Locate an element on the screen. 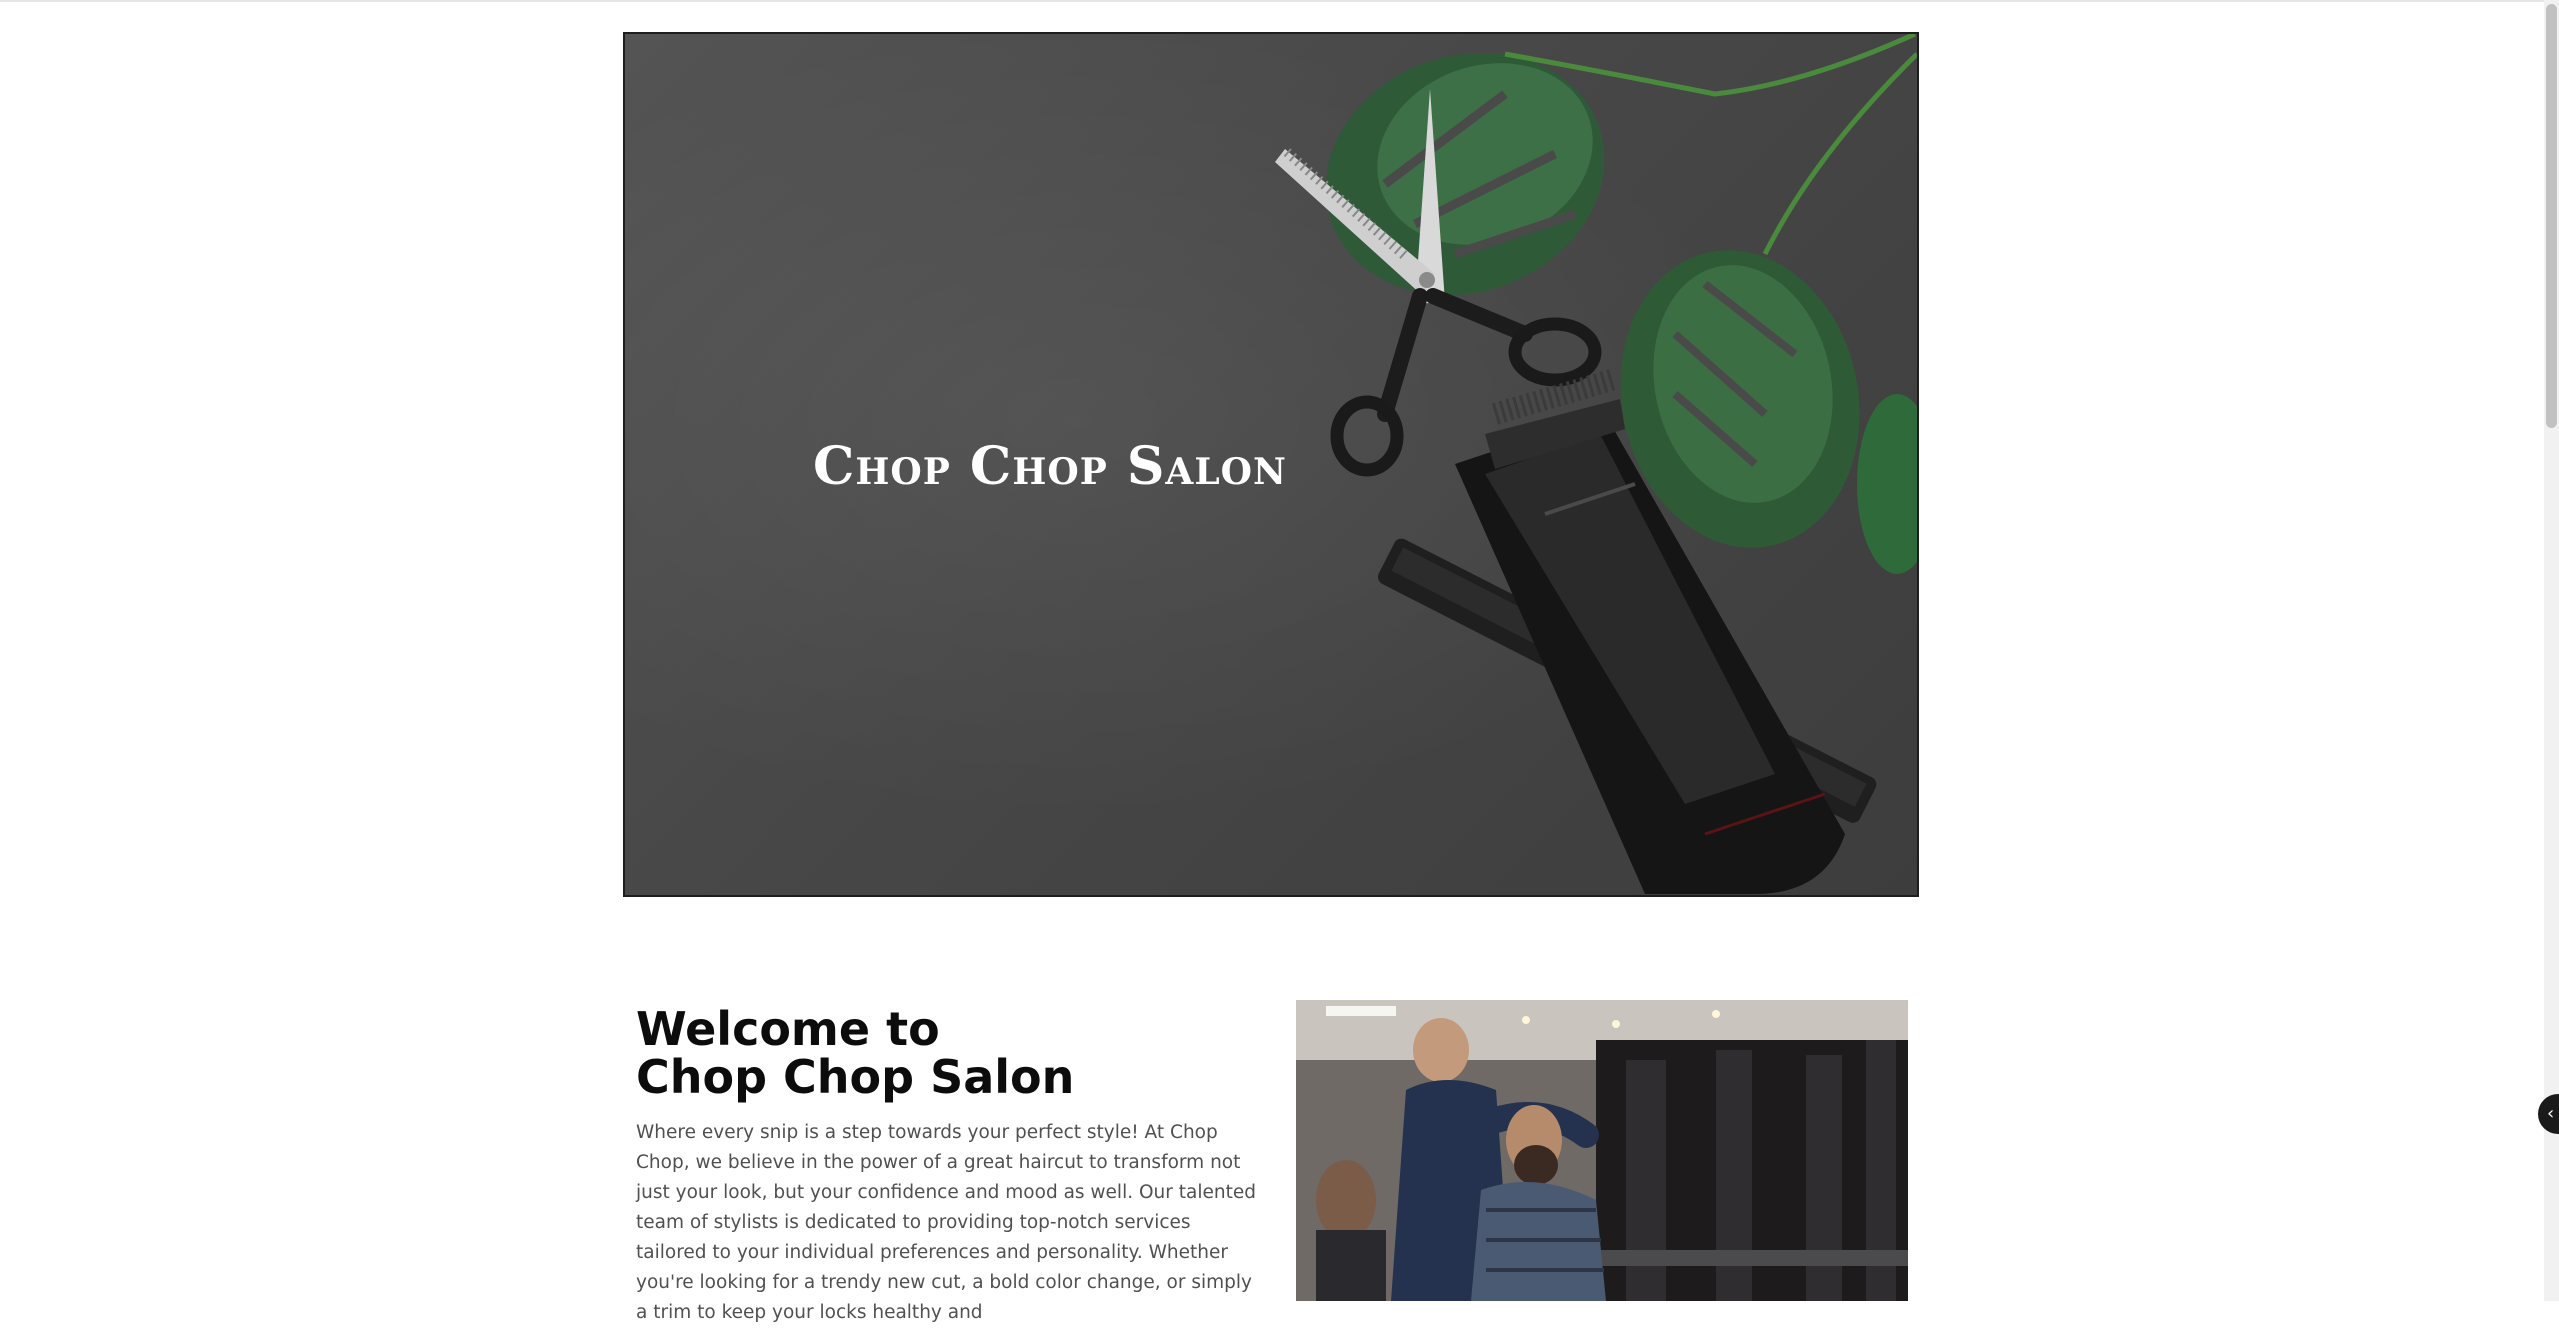 This screenshot has height=1328, width=2559. hero-title: Chop Chop Salon is located at coordinates (1050, 466).